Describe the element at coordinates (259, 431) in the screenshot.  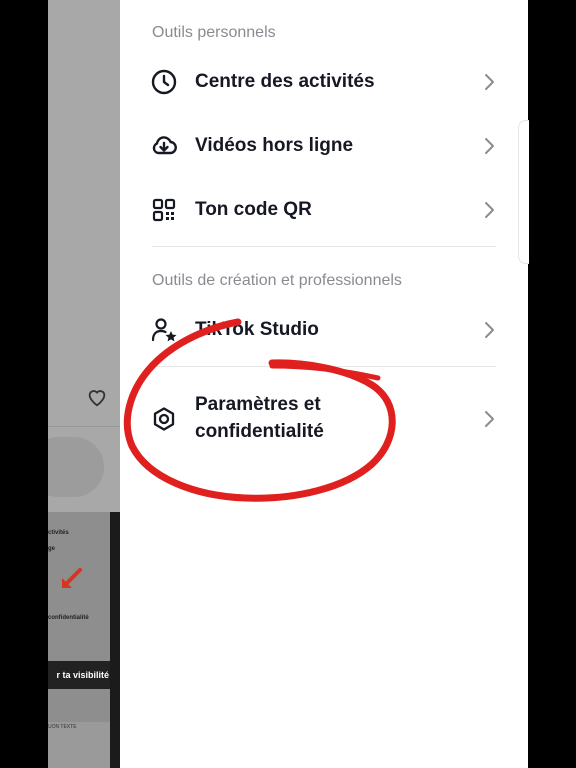
I see `menu-label-line2: confidentialité` at that location.